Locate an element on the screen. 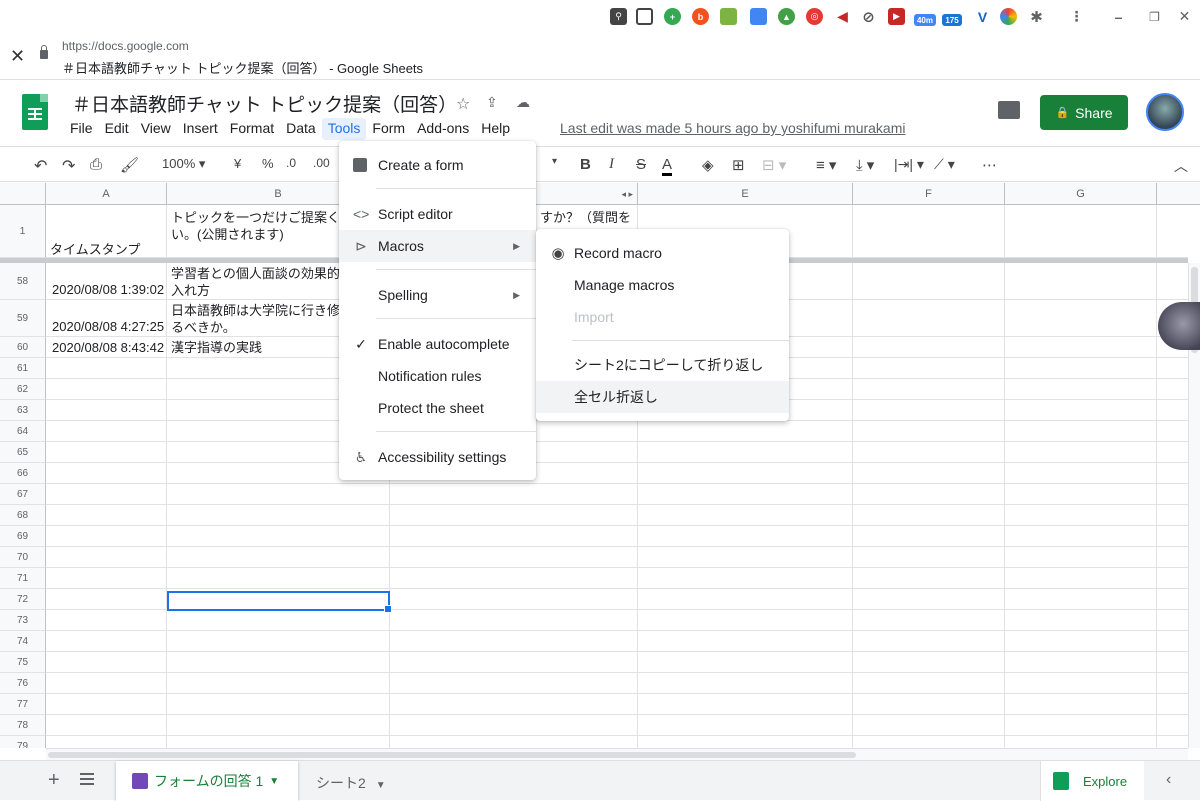  text-wrap-icon: |⇥| ▾ is located at coordinates (909, 164).